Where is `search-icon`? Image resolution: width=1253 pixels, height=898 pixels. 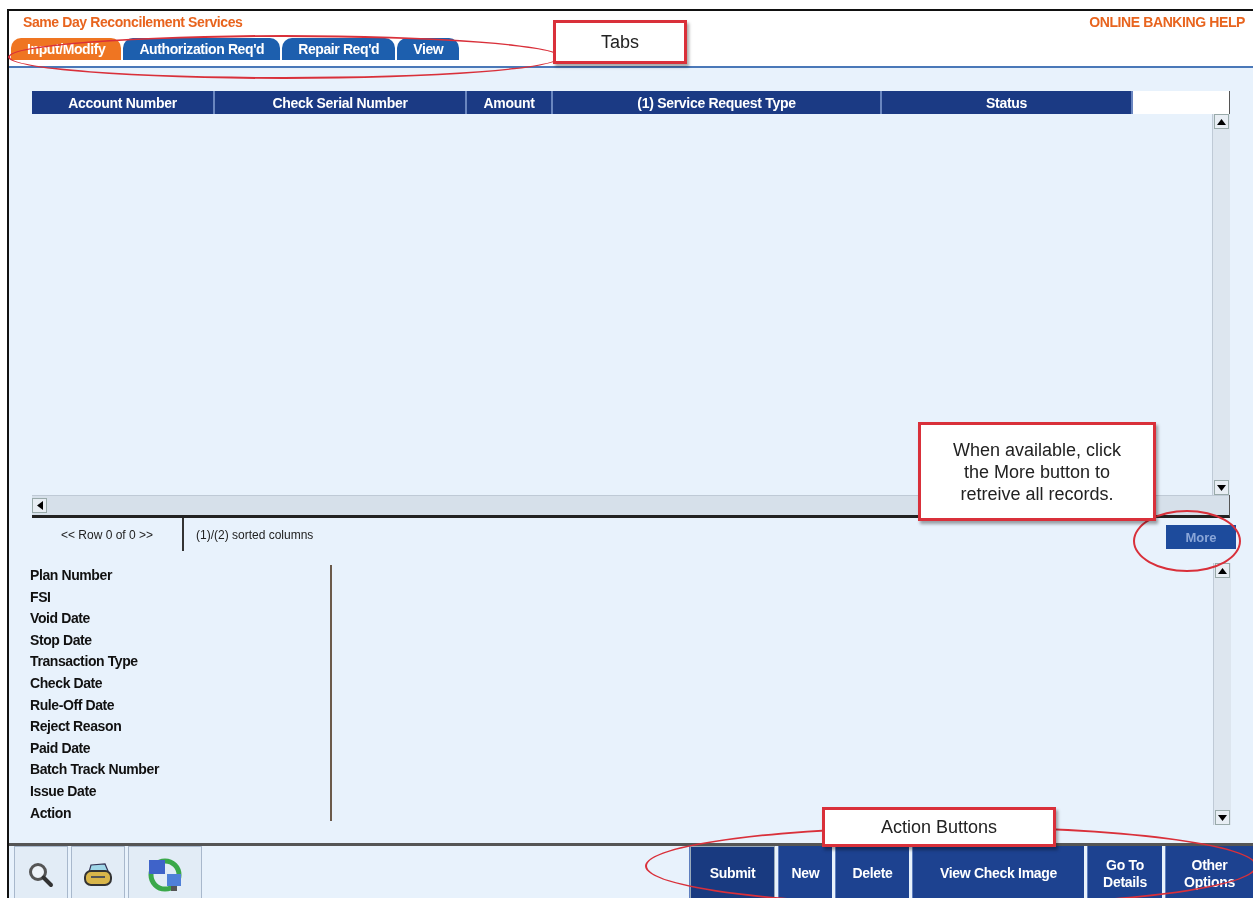
search-icon is located at coordinates (41, 874).